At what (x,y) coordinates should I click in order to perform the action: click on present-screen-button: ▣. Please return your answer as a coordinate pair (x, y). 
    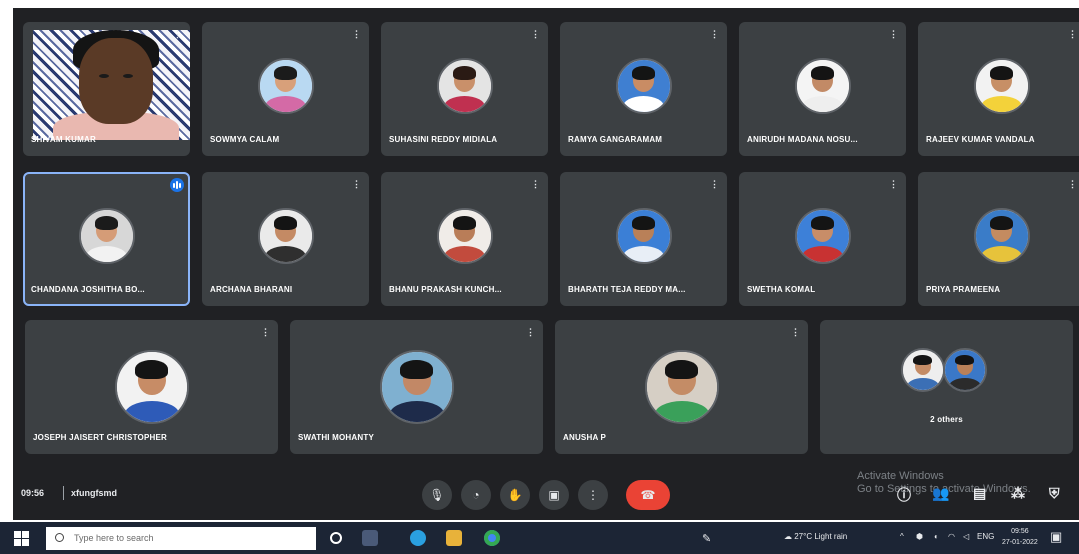
    Looking at the image, I should click on (554, 495).